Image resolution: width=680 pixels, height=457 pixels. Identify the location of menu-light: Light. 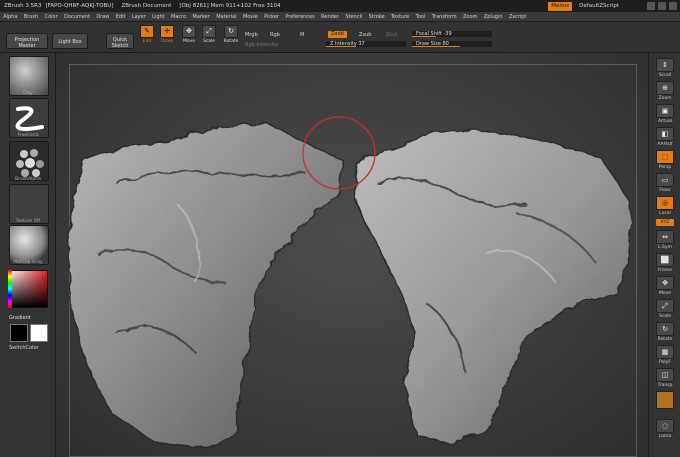
(158, 17).